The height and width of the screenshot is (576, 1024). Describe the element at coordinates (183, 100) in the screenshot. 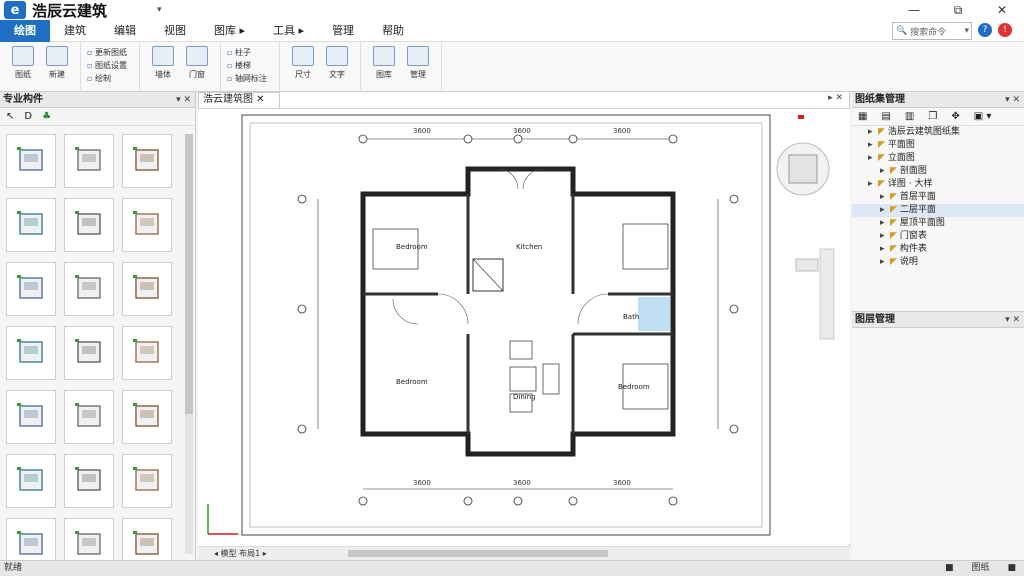

I see `panel-controls: ▾ ✕` at that location.